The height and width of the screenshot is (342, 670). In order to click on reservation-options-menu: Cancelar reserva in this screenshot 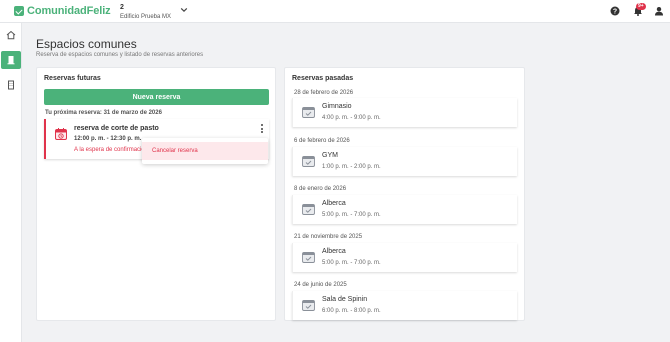, I will do `click(205, 151)`.